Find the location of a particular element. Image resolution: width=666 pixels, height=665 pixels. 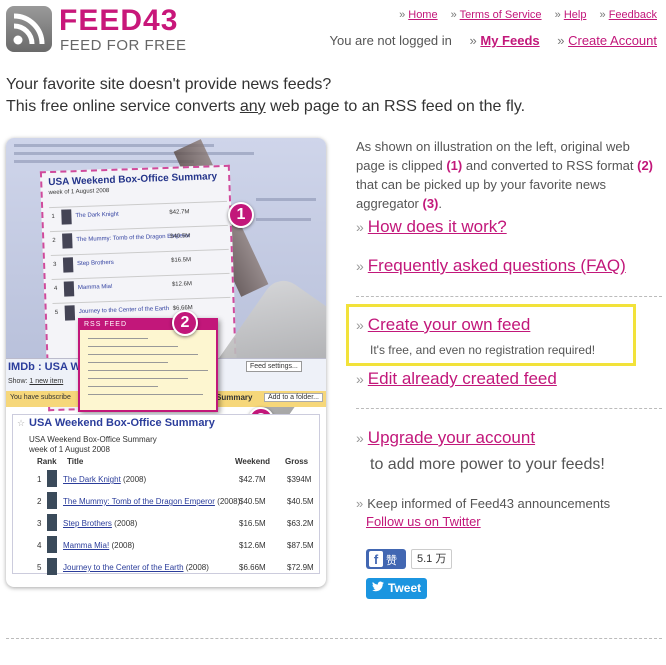

my-feeds-link: My Feeds is located at coordinates (509, 40).